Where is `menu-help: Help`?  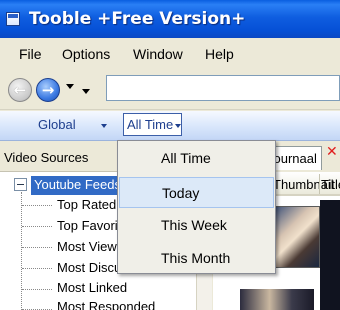
menu-help: Help is located at coordinates (219, 54).